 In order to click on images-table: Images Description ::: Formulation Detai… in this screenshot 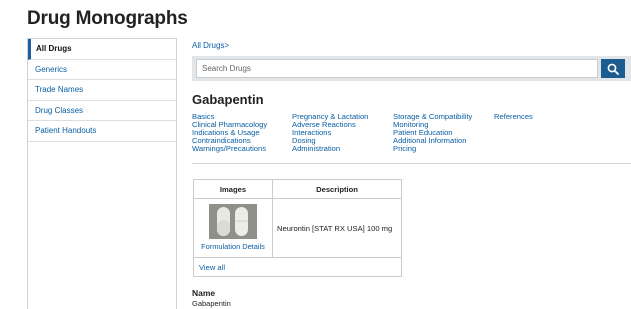, I will do `click(297, 228)`.